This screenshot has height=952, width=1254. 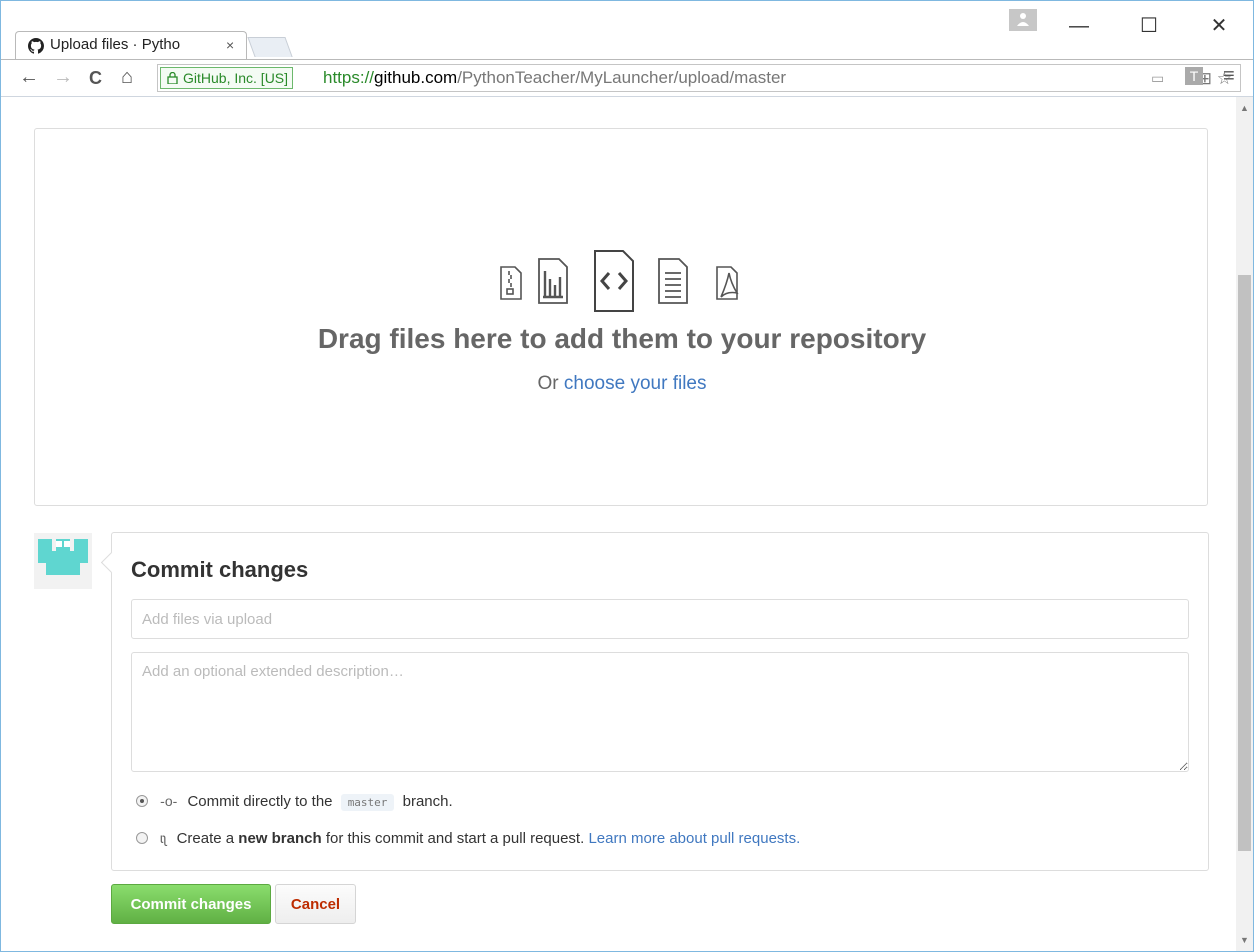 I want to click on url-host: github.com, so click(x=416, y=77).